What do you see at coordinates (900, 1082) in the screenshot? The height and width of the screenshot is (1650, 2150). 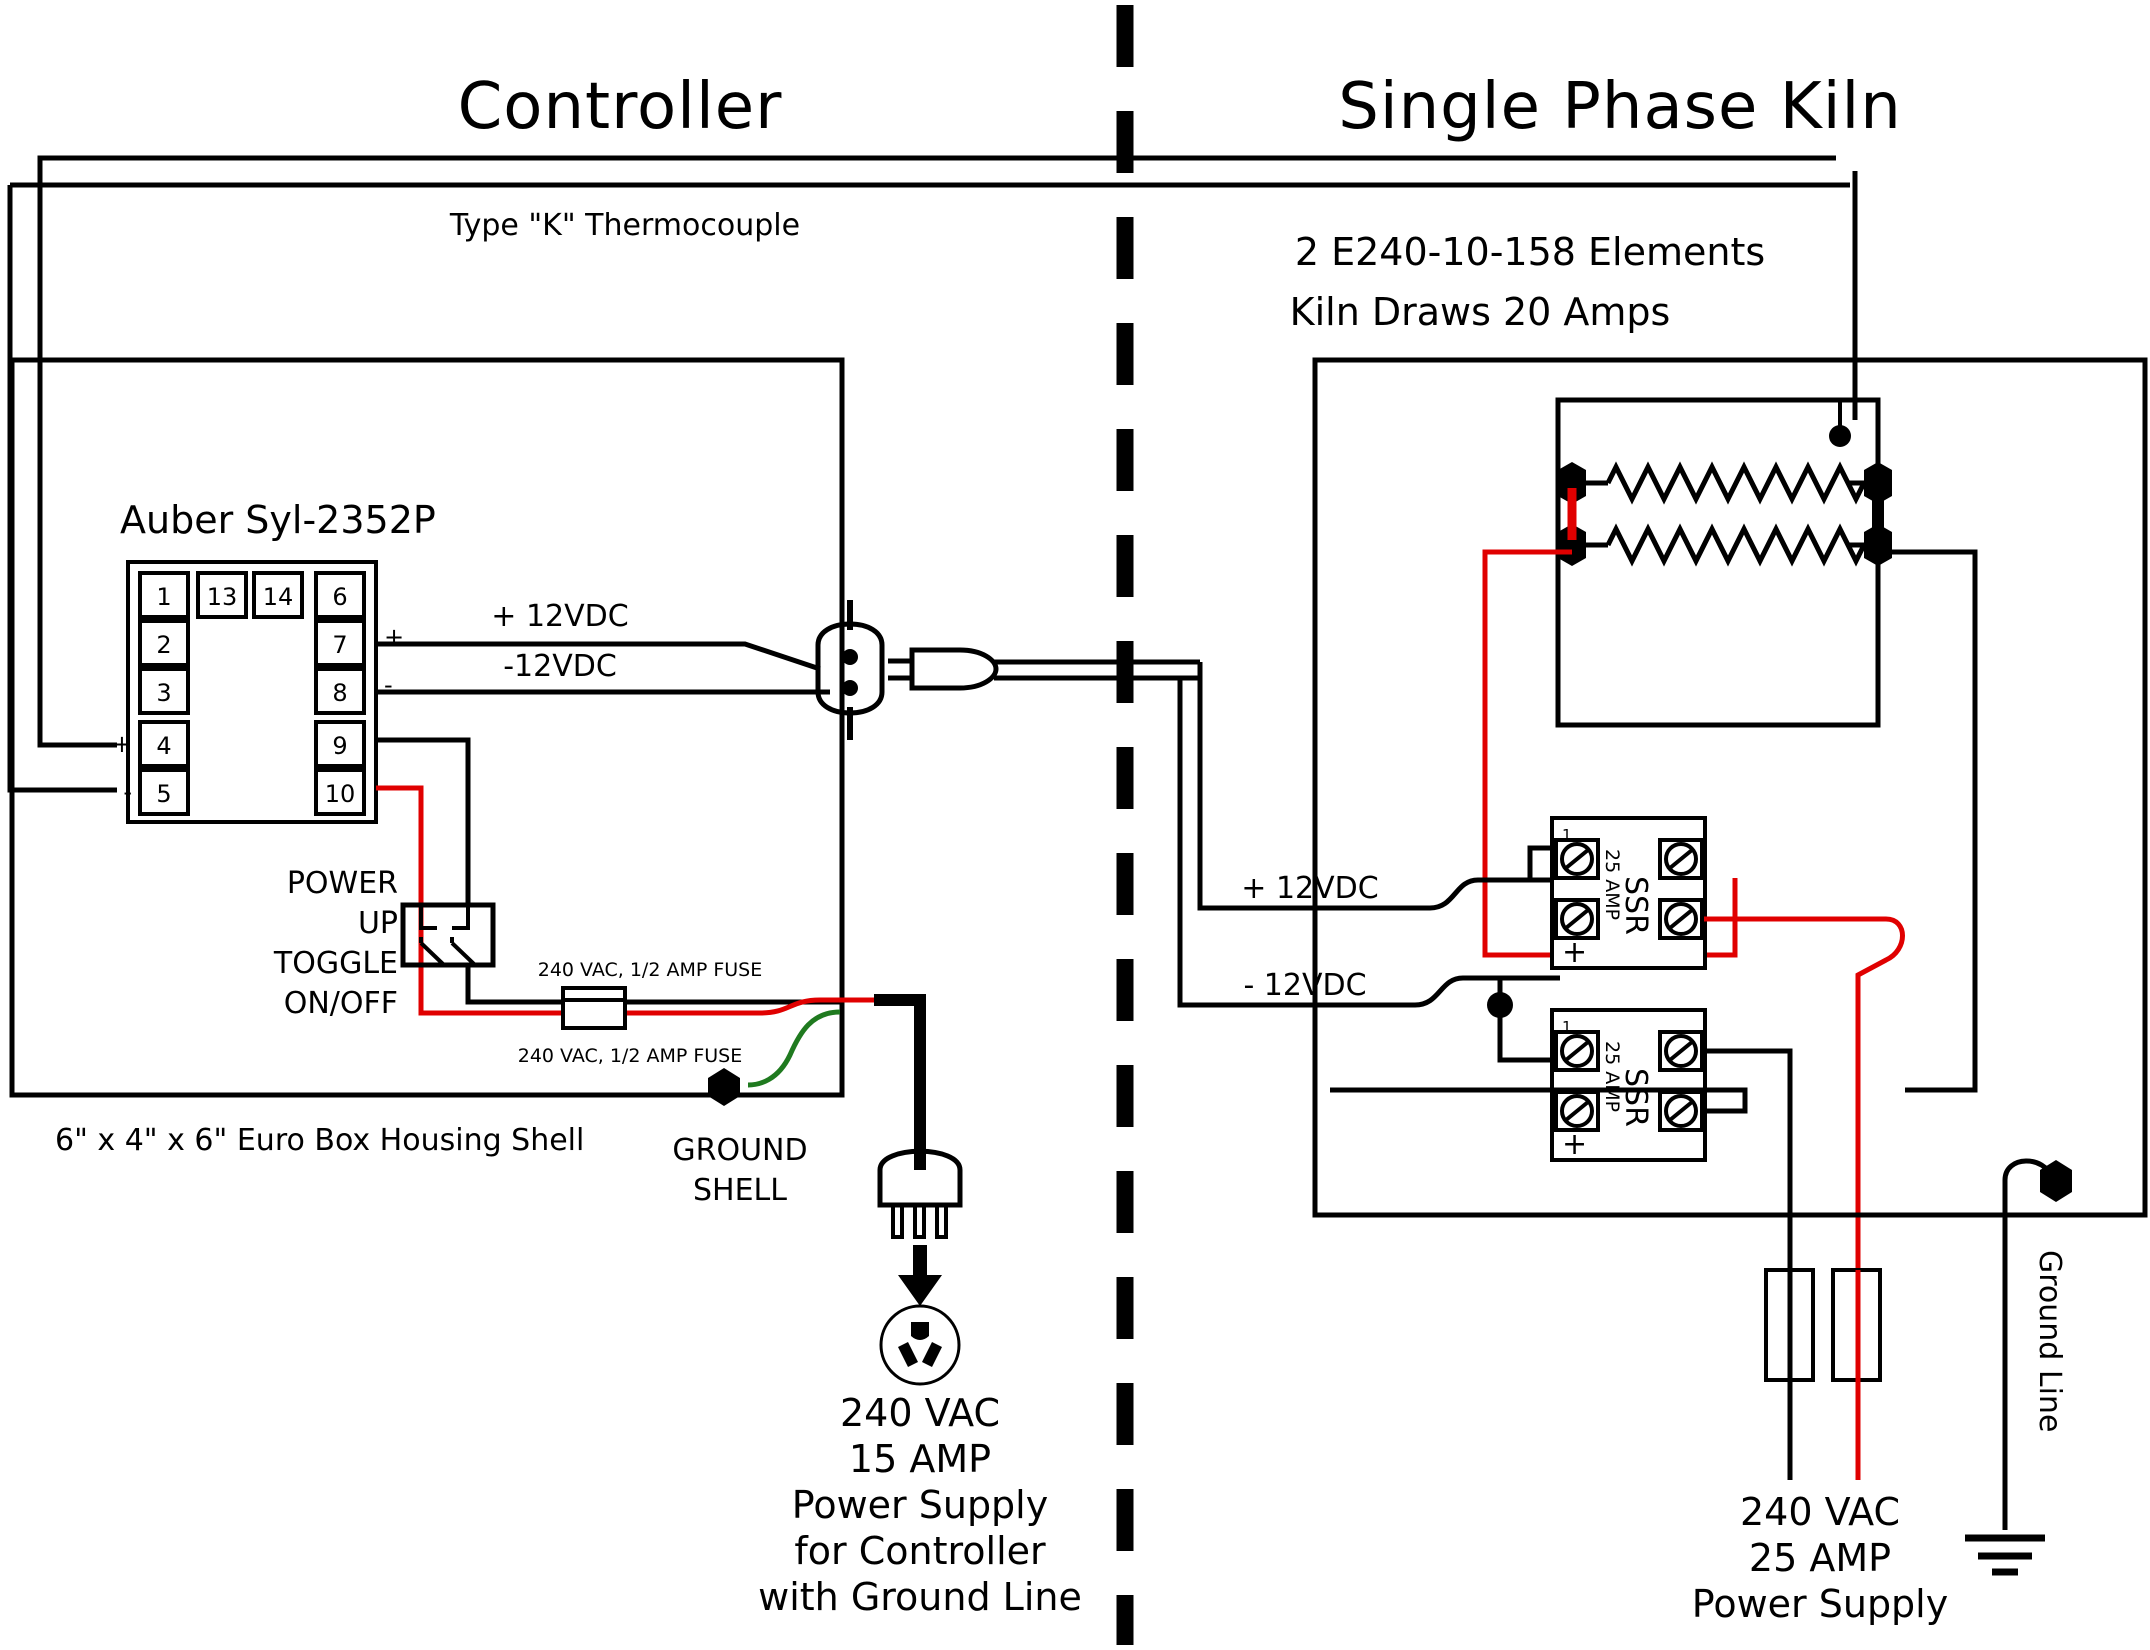 I see `controller-power-cable` at bounding box center [900, 1082].